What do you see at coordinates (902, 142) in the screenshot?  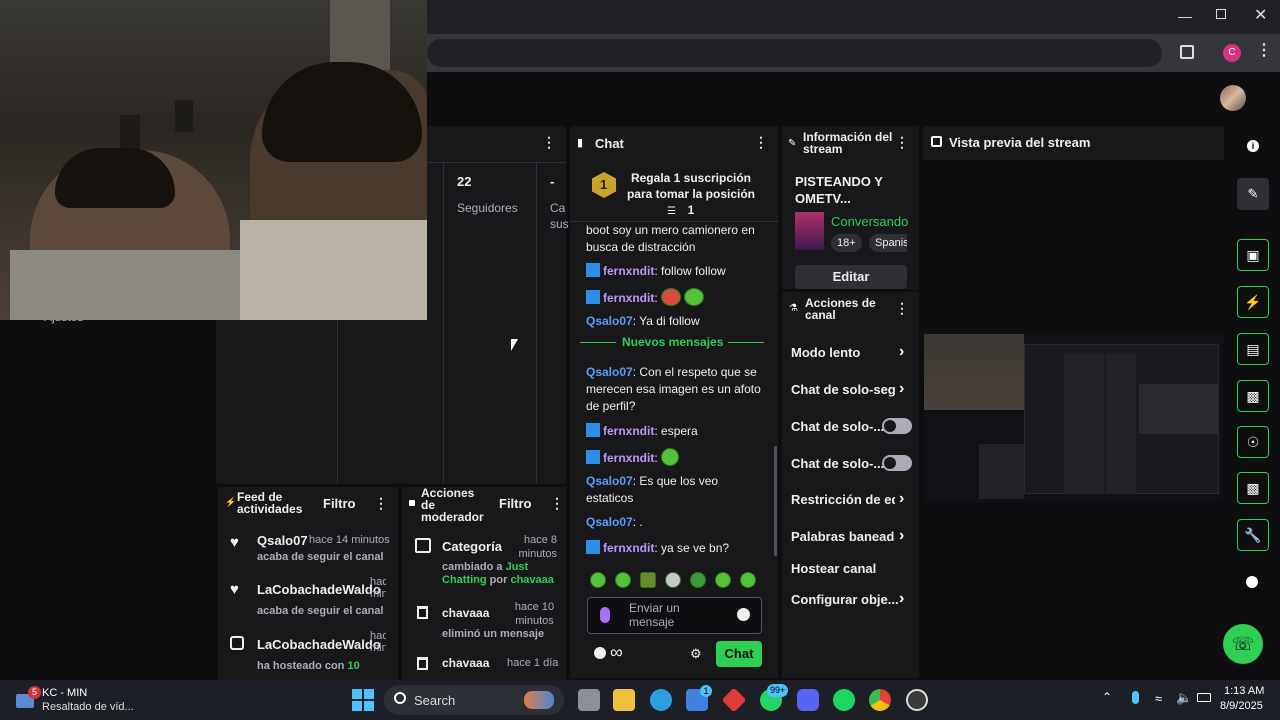 I see `stream-info-more-icon: ⋮` at bounding box center [902, 142].